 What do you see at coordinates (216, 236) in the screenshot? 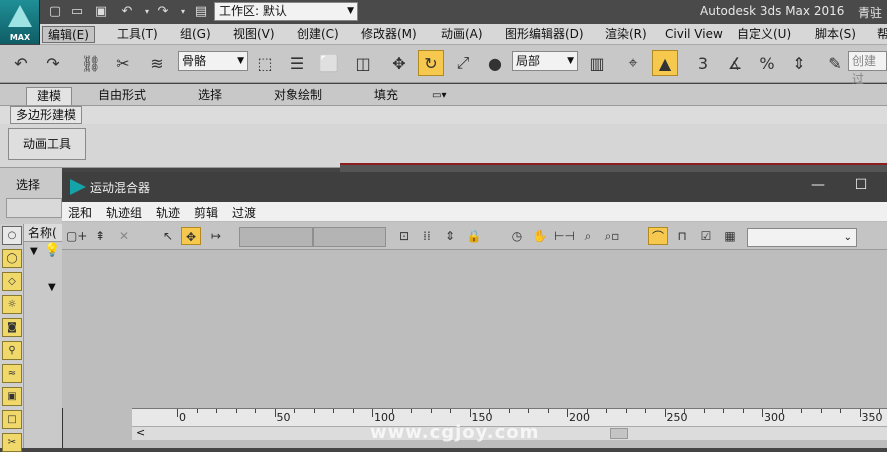
I see `slide-clips-icon: ↦` at bounding box center [216, 236].